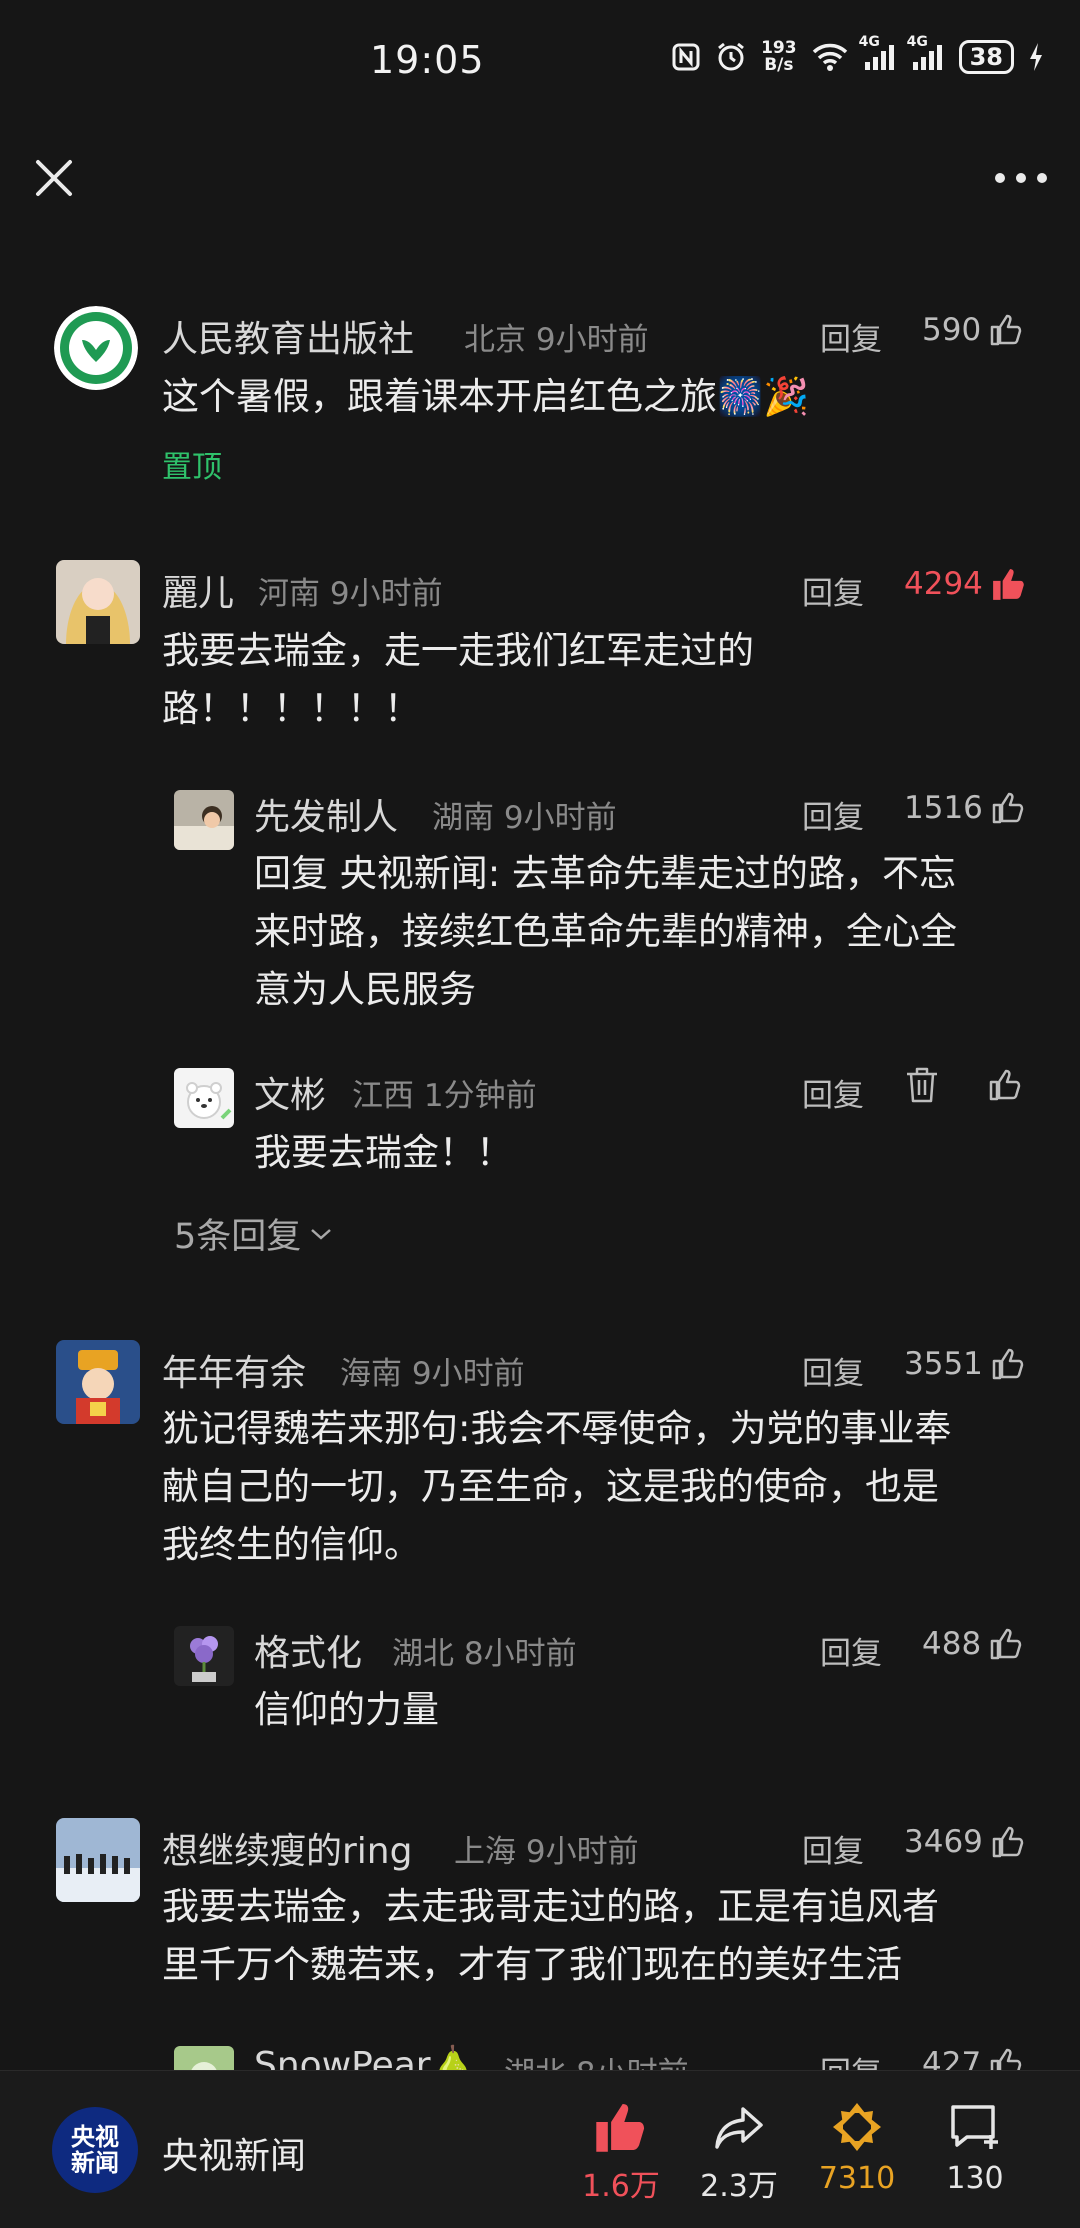  I want to click on comment-text: 我要去瑞金，走一走我们红军走过的 路！！！！！！, so click(458, 679).